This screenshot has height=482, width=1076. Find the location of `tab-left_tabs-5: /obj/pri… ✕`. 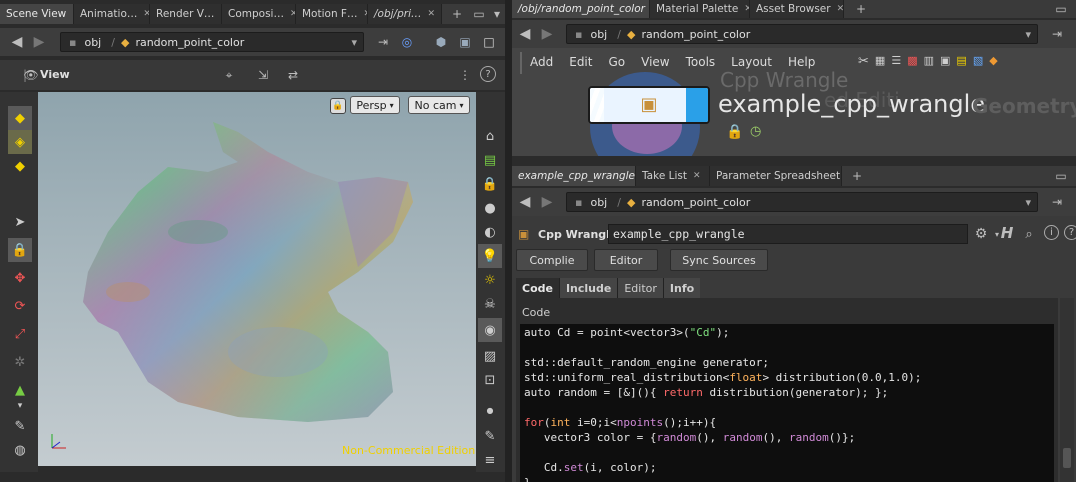

tab-left_tabs-5: /obj/pri… ✕ is located at coordinates (405, 14).